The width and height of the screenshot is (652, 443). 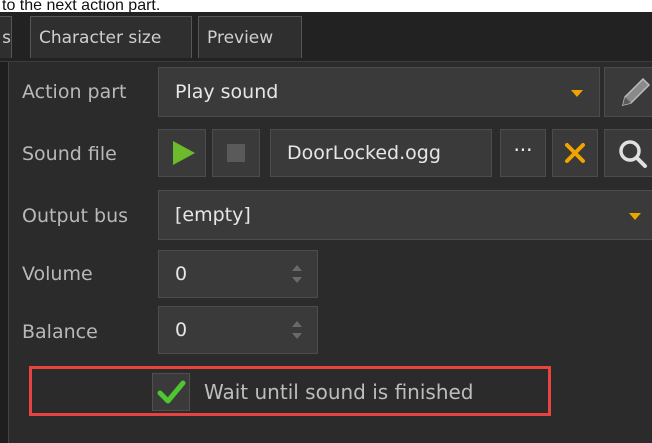 I want to click on sound-file-field: DoorLocked.ogg, so click(x=381, y=153).